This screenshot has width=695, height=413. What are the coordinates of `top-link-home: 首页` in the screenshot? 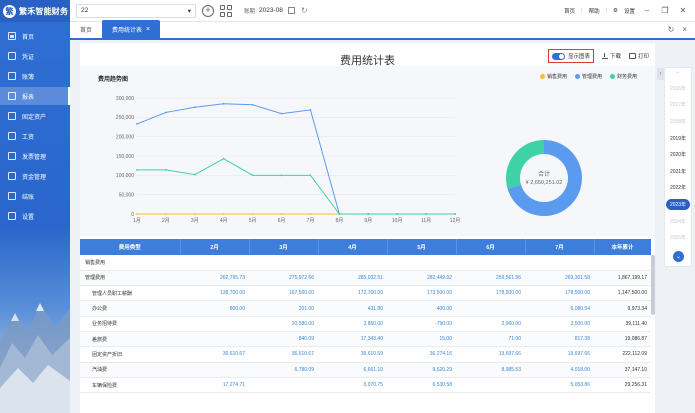 It's located at (569, 11).